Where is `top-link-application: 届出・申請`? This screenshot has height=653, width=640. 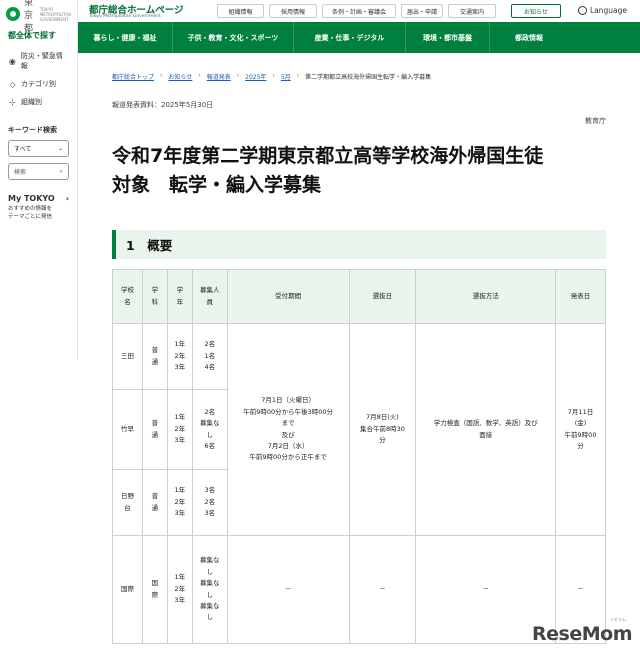 top-link-application: 届出・申請 is located at coordinates (422, 11).